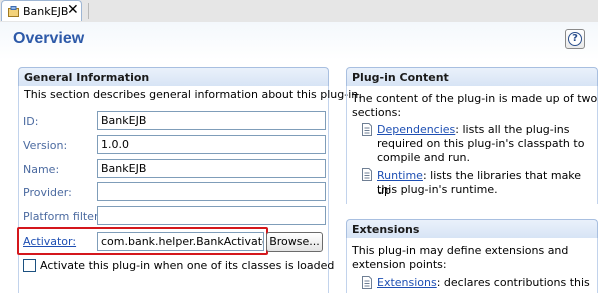 The width and height of the screenshot is (598, 293). Describe the element at coordinates (73, 10) in the screenshot. I see `close-icon: ✕` at that location.